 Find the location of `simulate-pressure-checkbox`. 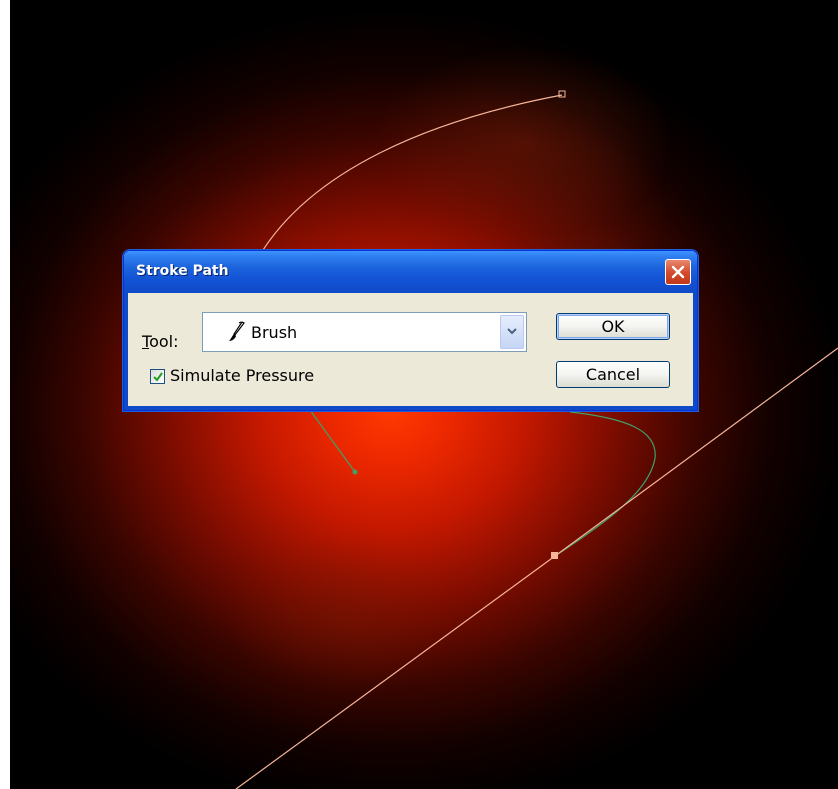

simulate-pressure-checkbox is located at coordinates (157, 376).